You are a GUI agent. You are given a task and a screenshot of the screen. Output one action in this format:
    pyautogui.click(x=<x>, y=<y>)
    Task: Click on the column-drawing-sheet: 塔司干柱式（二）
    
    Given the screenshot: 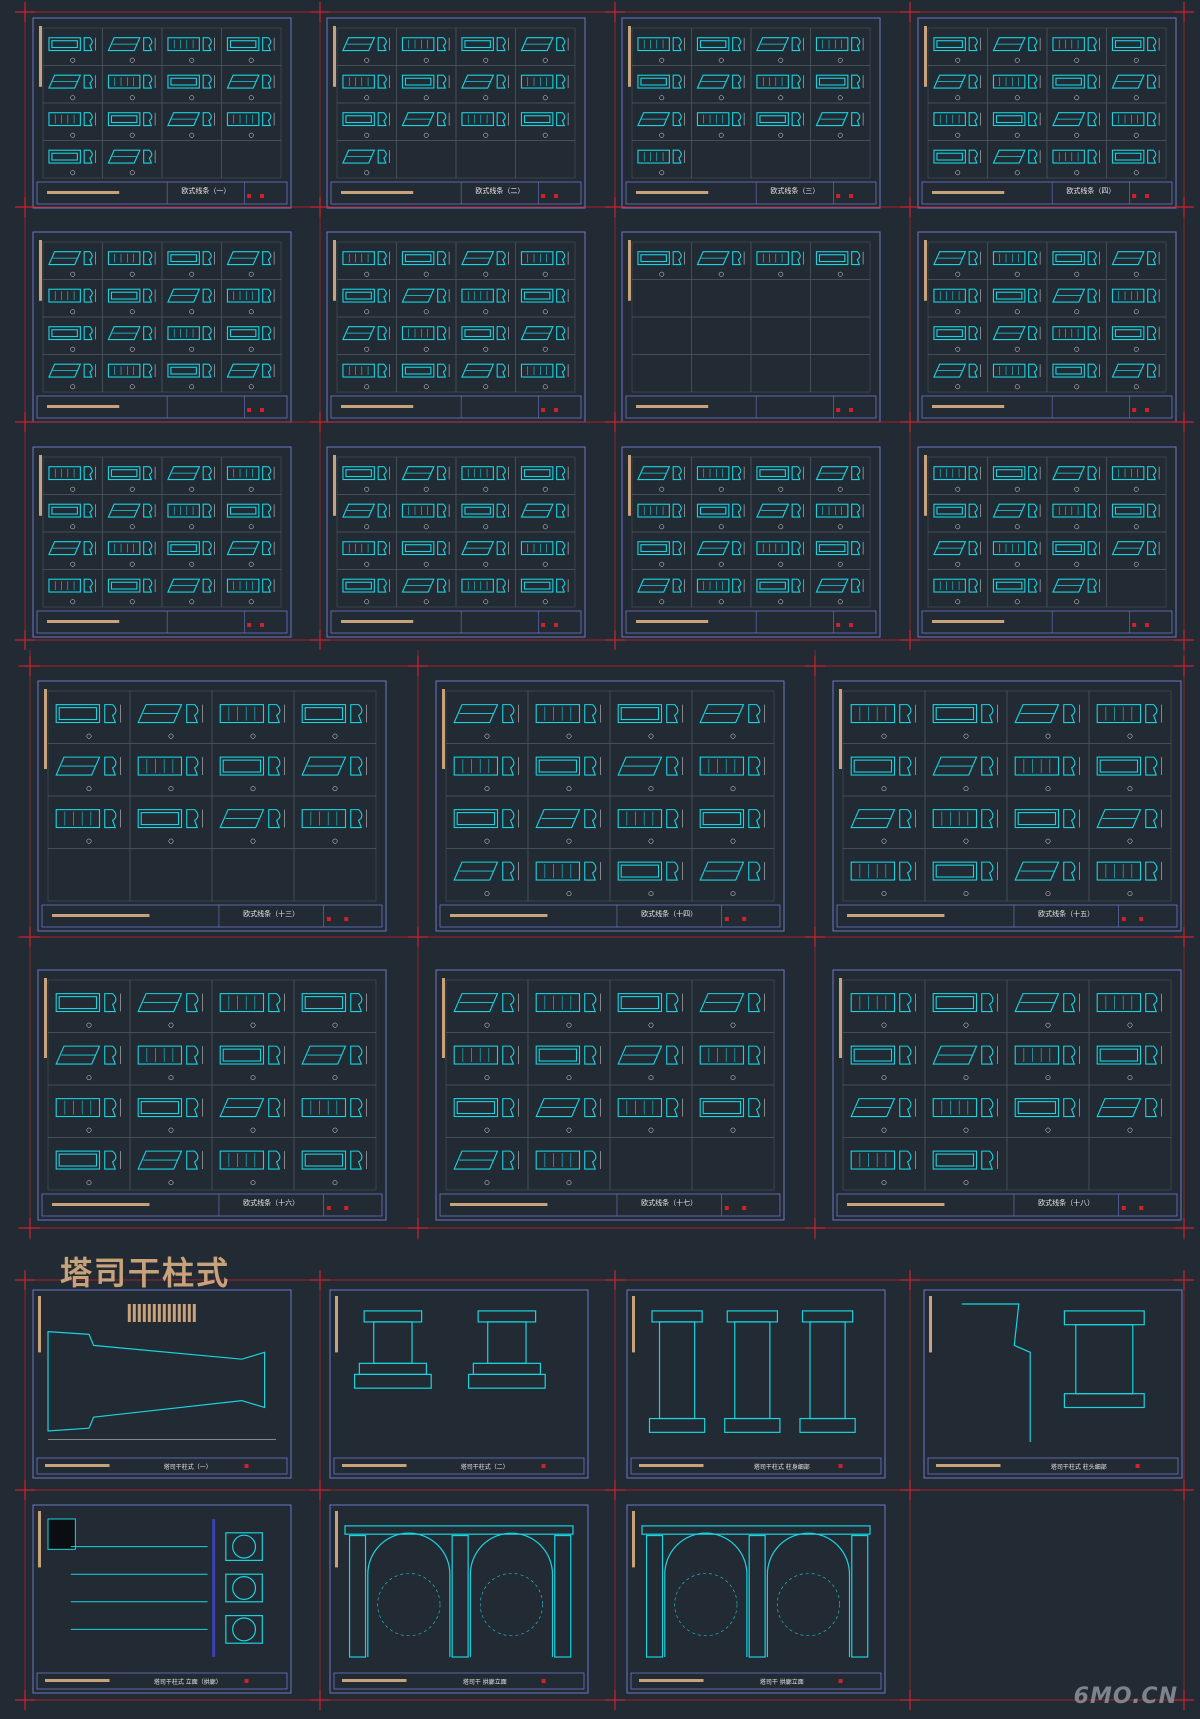 What is the action you would take?
    pyautogui.click(x=459, y=1384)
    